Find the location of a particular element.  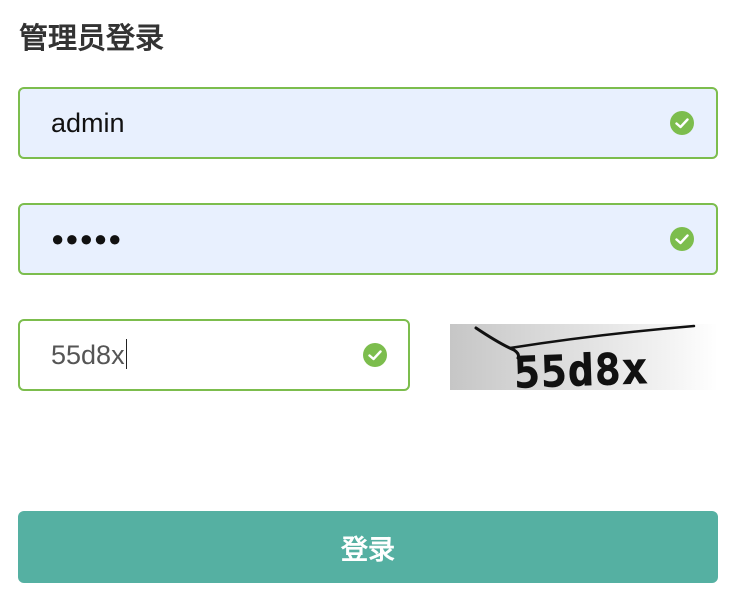

password-value: ●●●●● is located at coordinates (87, 238).